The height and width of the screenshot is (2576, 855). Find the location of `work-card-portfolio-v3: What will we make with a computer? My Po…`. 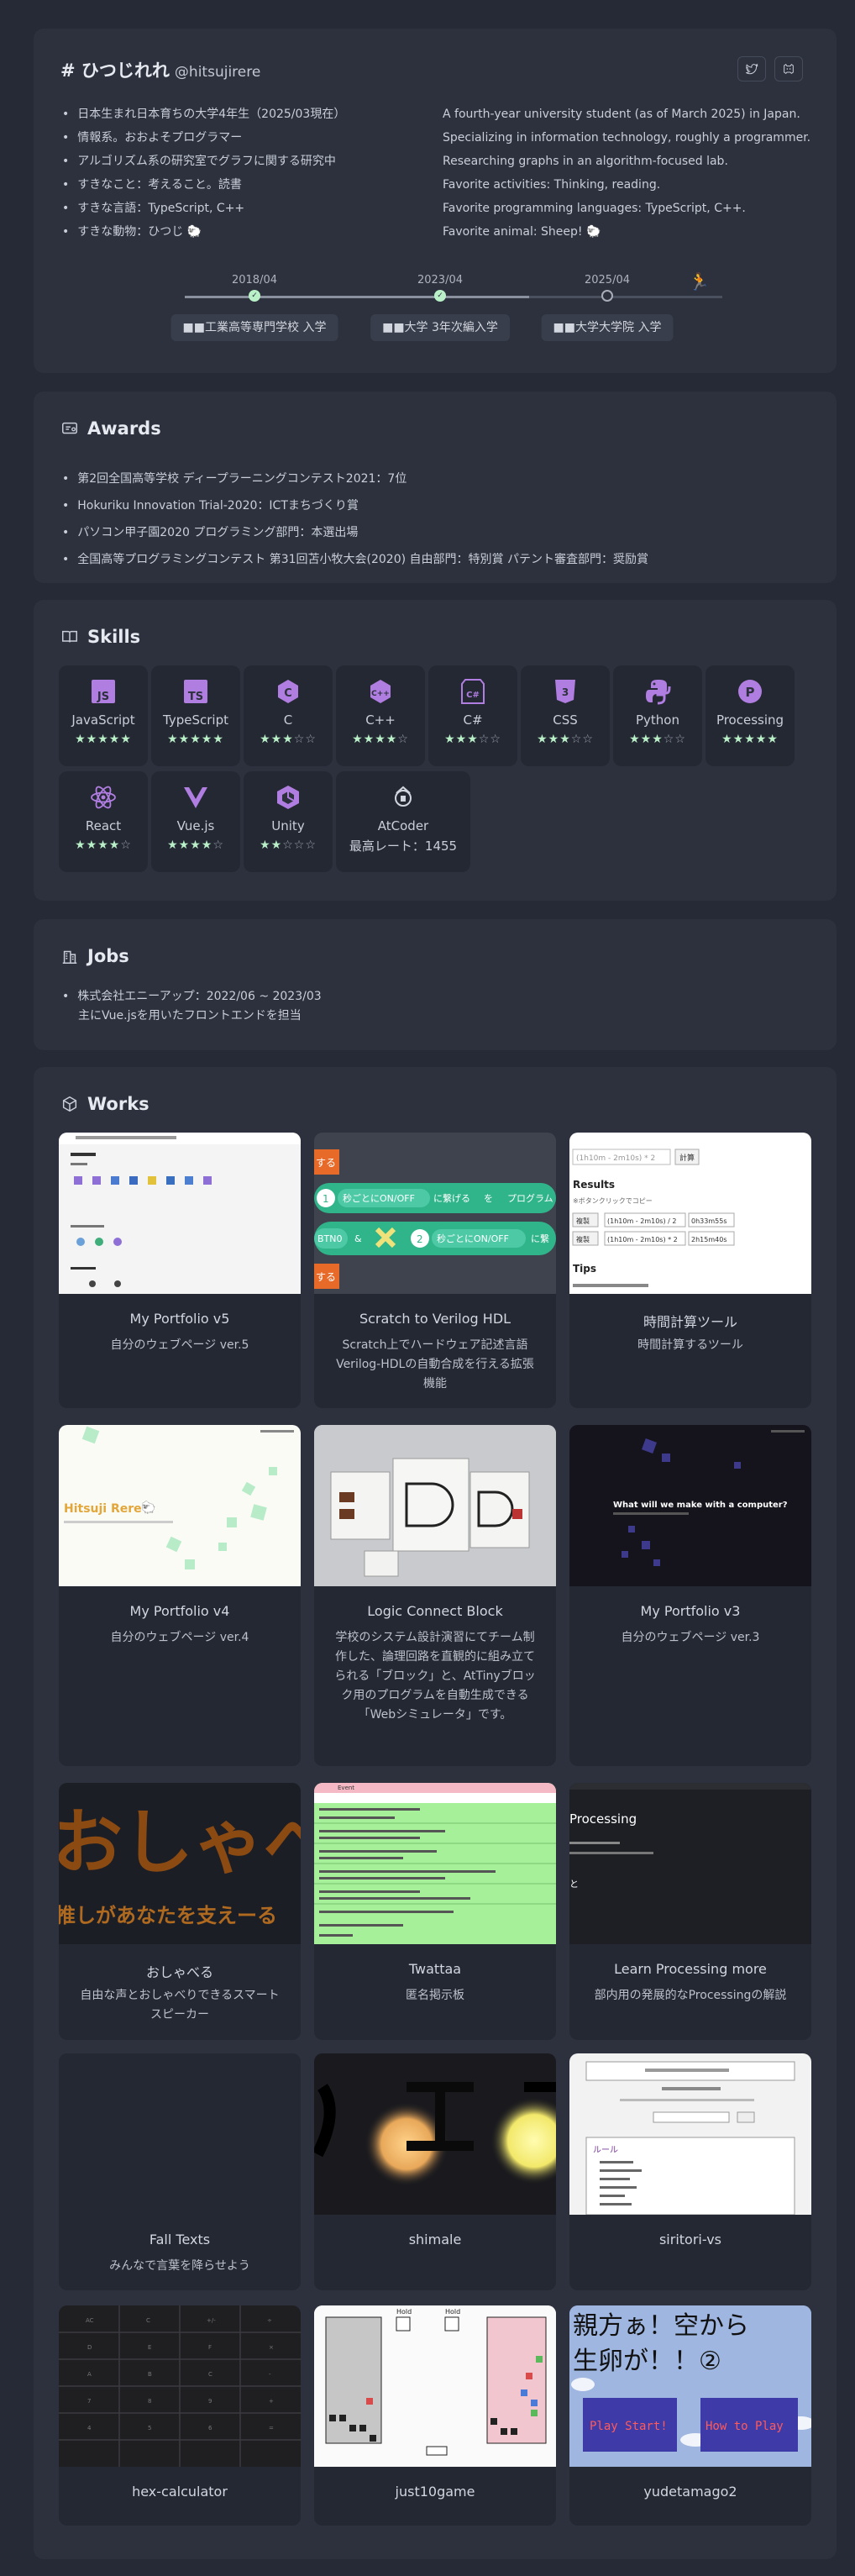

work-card-portfolio-v3: What will we make with a computer? My Po… is located at coordinates (690, 1595).